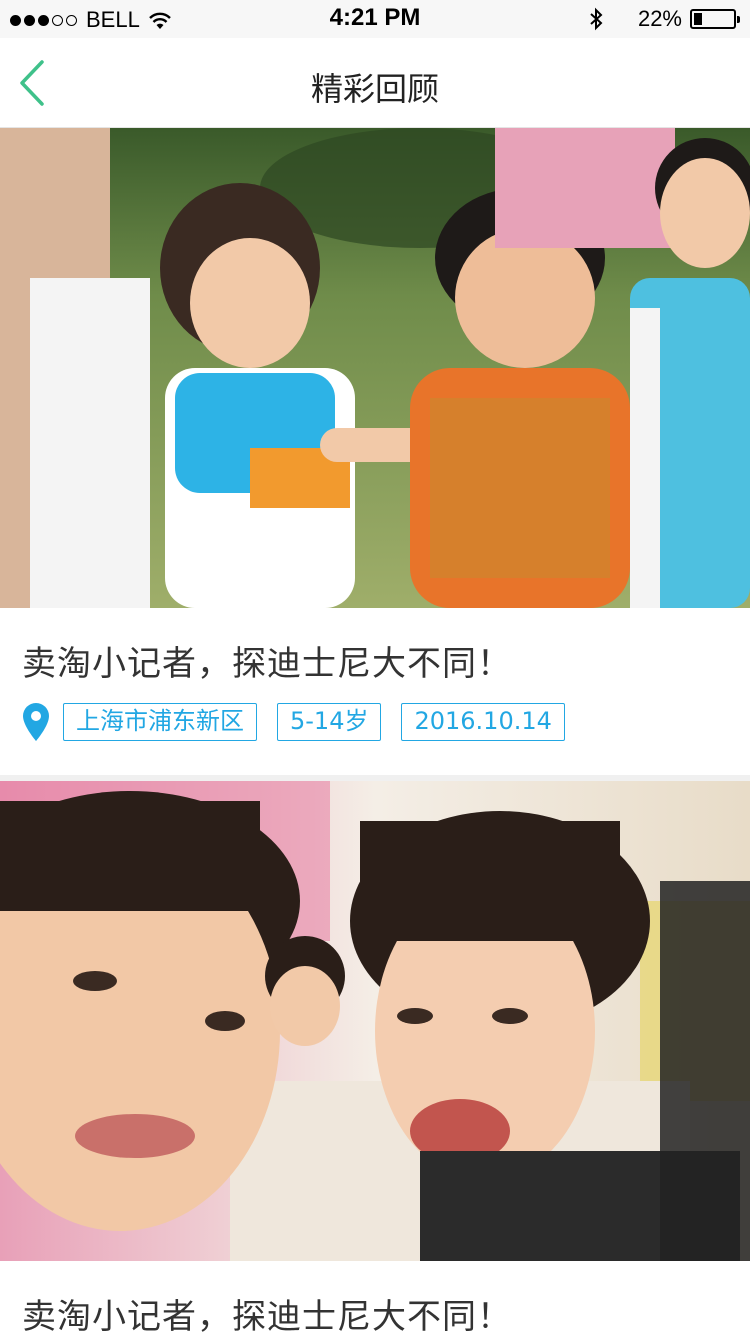 The image size is (750, 1341). What do you see at coordinates (160, 722) in the screenshot?
I see `location-tag: 上海市浦东新区` at bounding box center [160, 722].